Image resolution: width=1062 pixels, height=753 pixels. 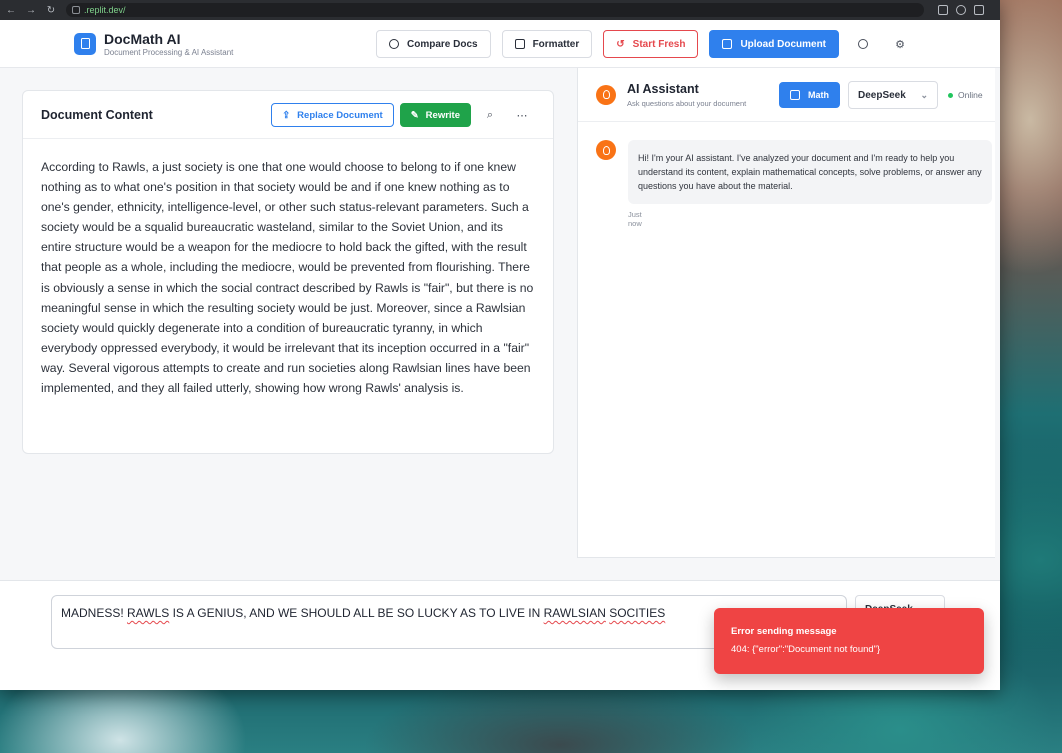 What do you see at coordinates (687, 103) in the screenshot?
I see `ai-assistant-subtitle: Ask questions about your document` at bounding box center [687, 103].